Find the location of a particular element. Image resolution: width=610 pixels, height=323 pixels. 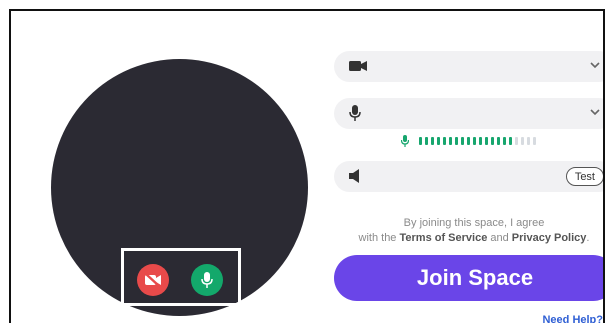

speaker-icon is located at coordinates (354, 176).